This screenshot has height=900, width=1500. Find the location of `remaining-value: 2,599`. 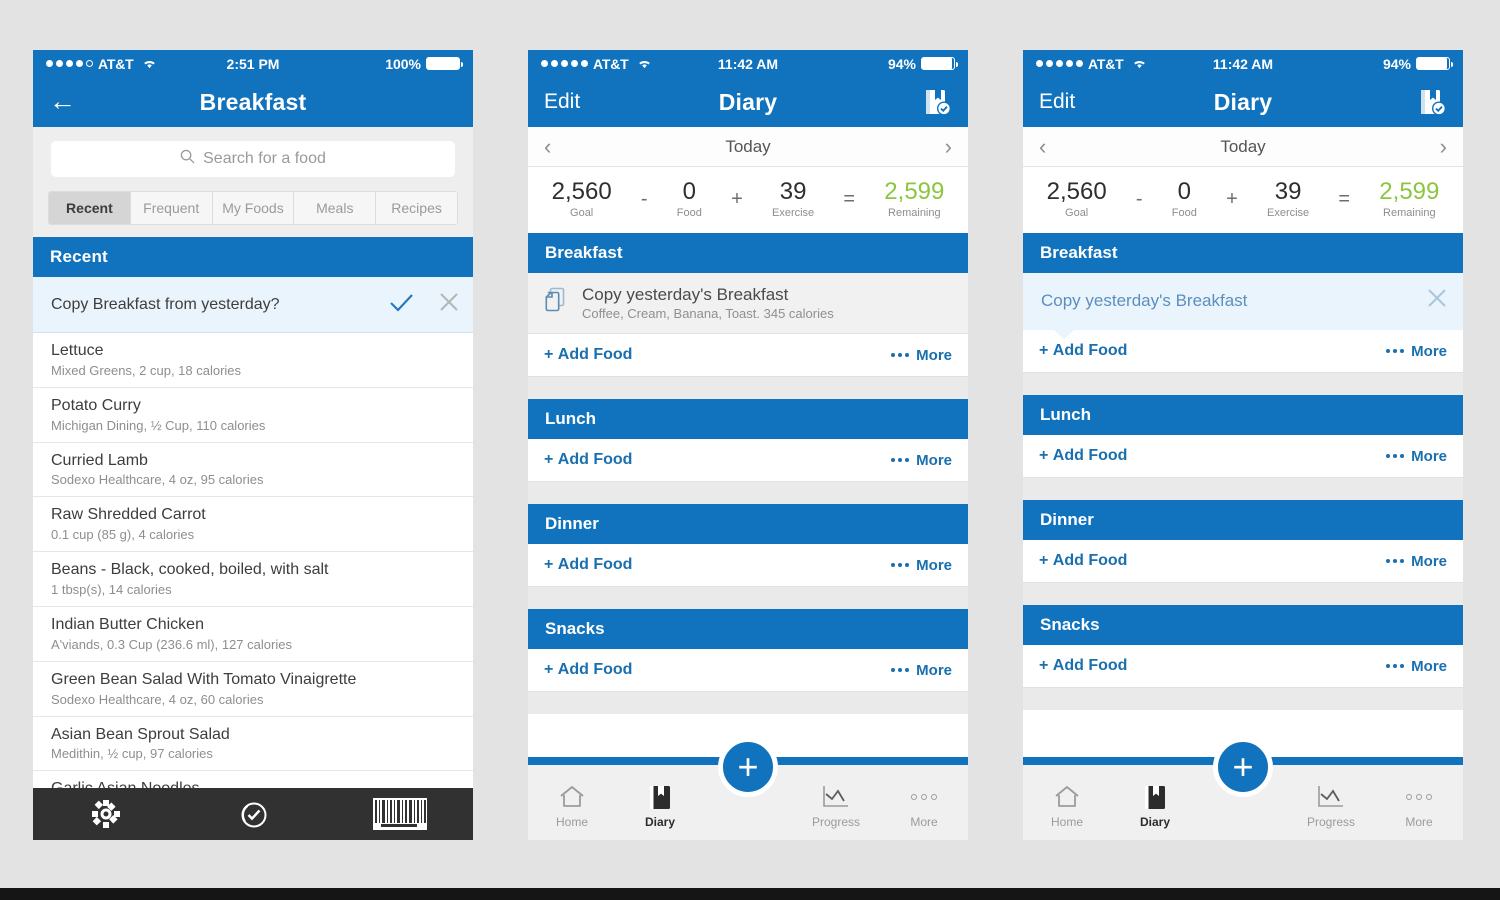

remaining-value: 2,599 is located at coordinates (914, 191).